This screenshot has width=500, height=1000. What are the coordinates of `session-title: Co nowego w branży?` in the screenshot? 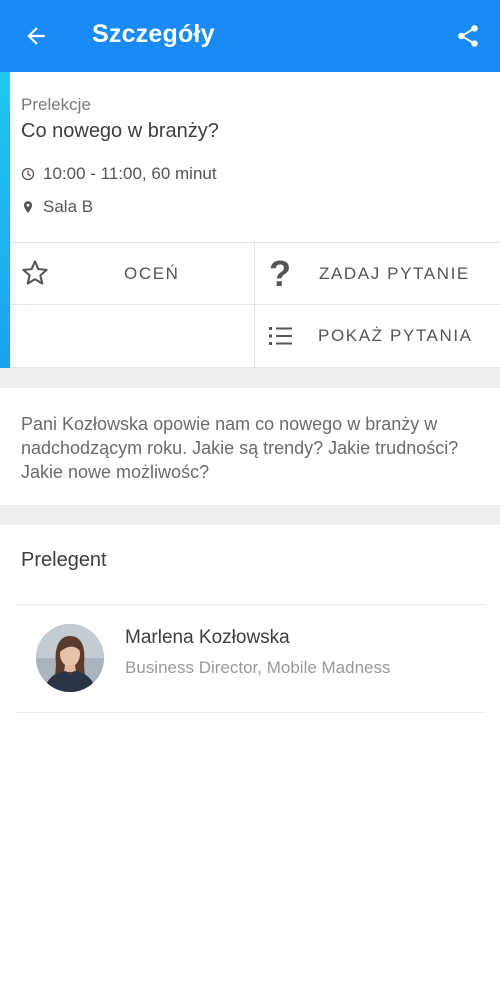 It's located at (120, 131).